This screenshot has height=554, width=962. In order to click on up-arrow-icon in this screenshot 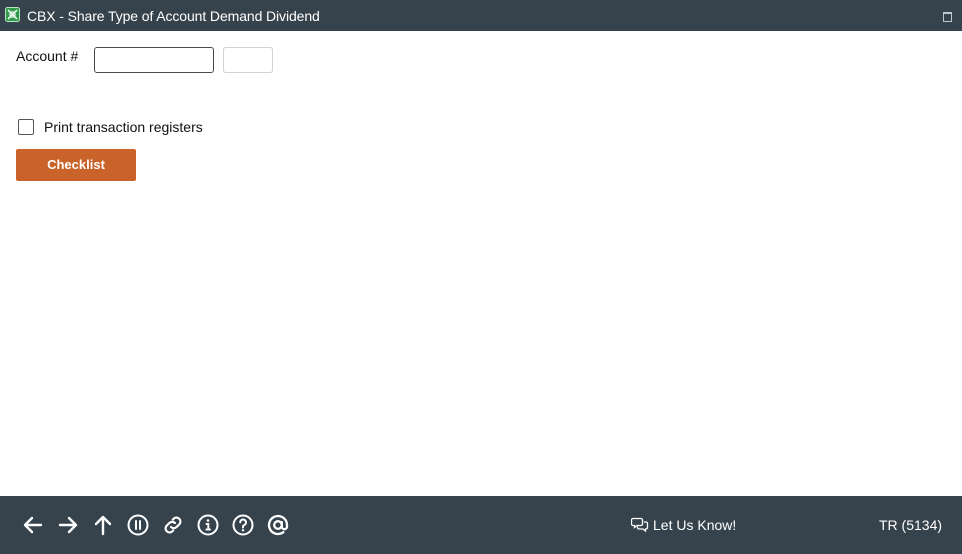, I will do `click(103, 525)`.